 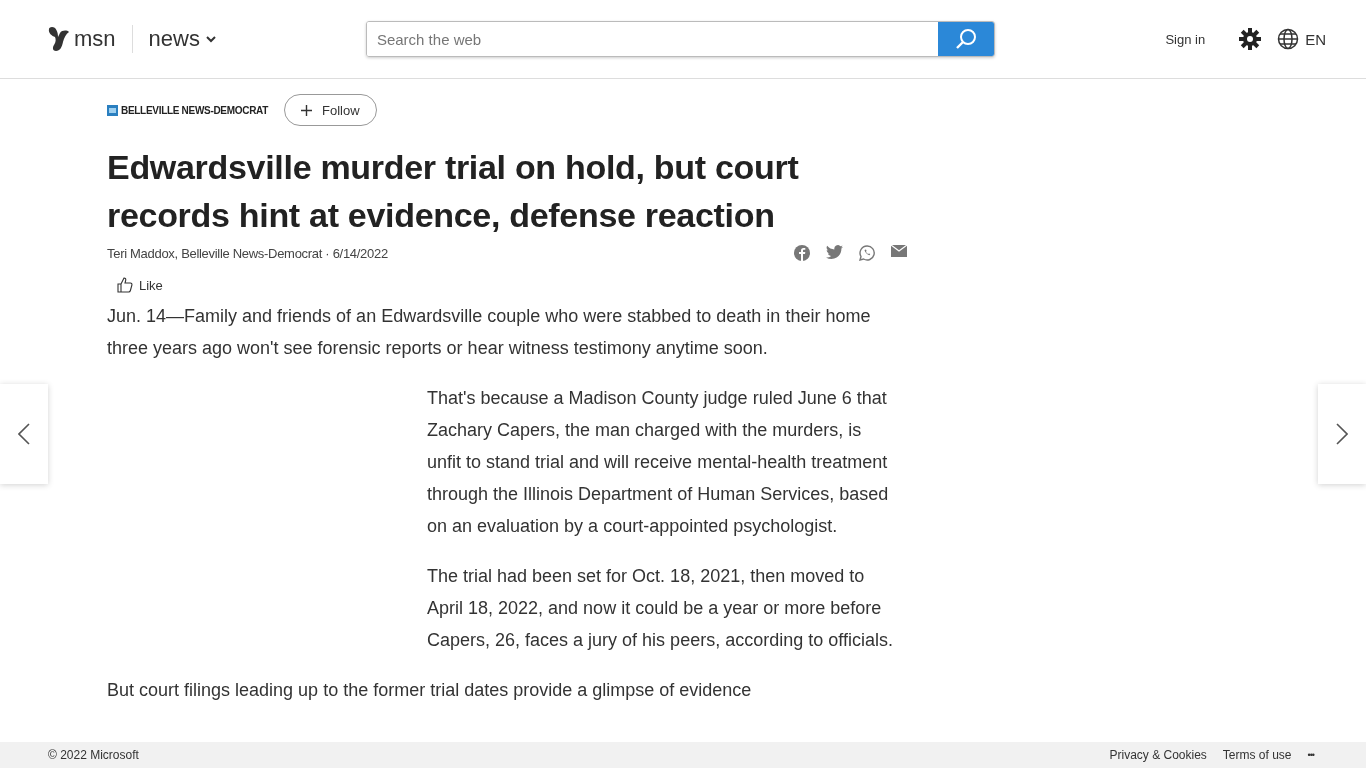 What do you see at coordinates (1301, 39) in the screenshot?
I see `language-button: EN` at bounding box center [1301, 39].